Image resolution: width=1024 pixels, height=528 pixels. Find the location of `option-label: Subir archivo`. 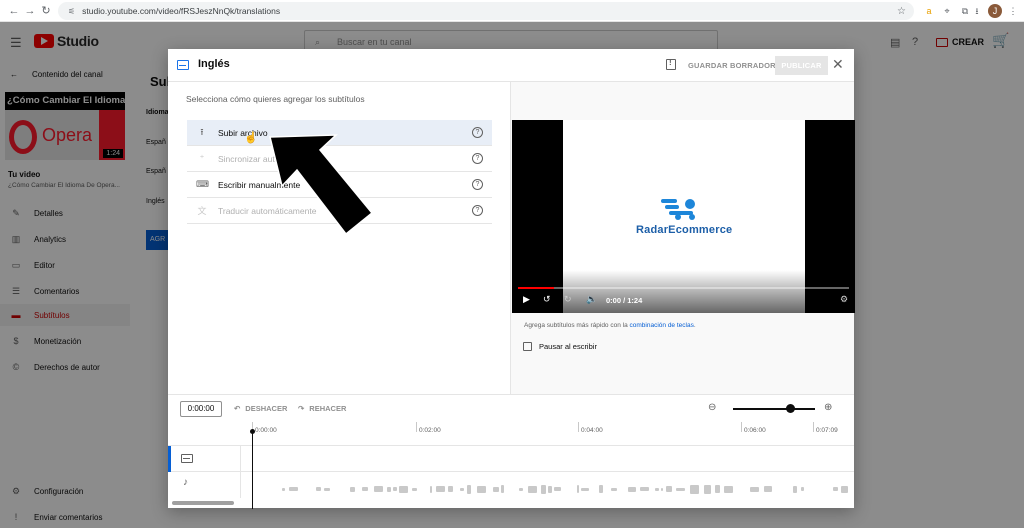

option-label: Subir archivo is located at coordinates (243, 132).